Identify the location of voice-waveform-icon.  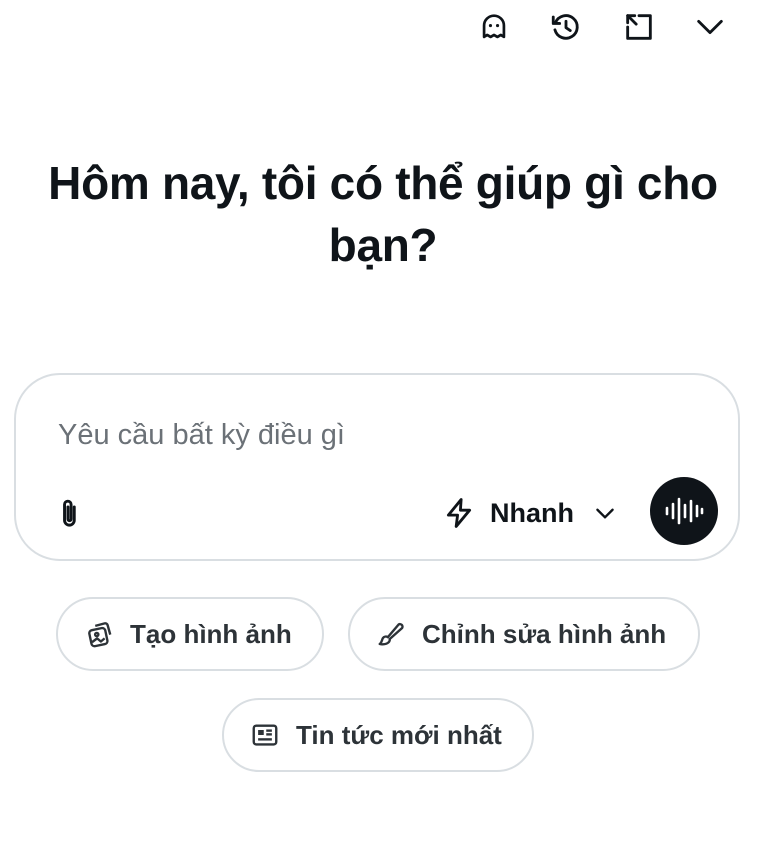
(684, 511).